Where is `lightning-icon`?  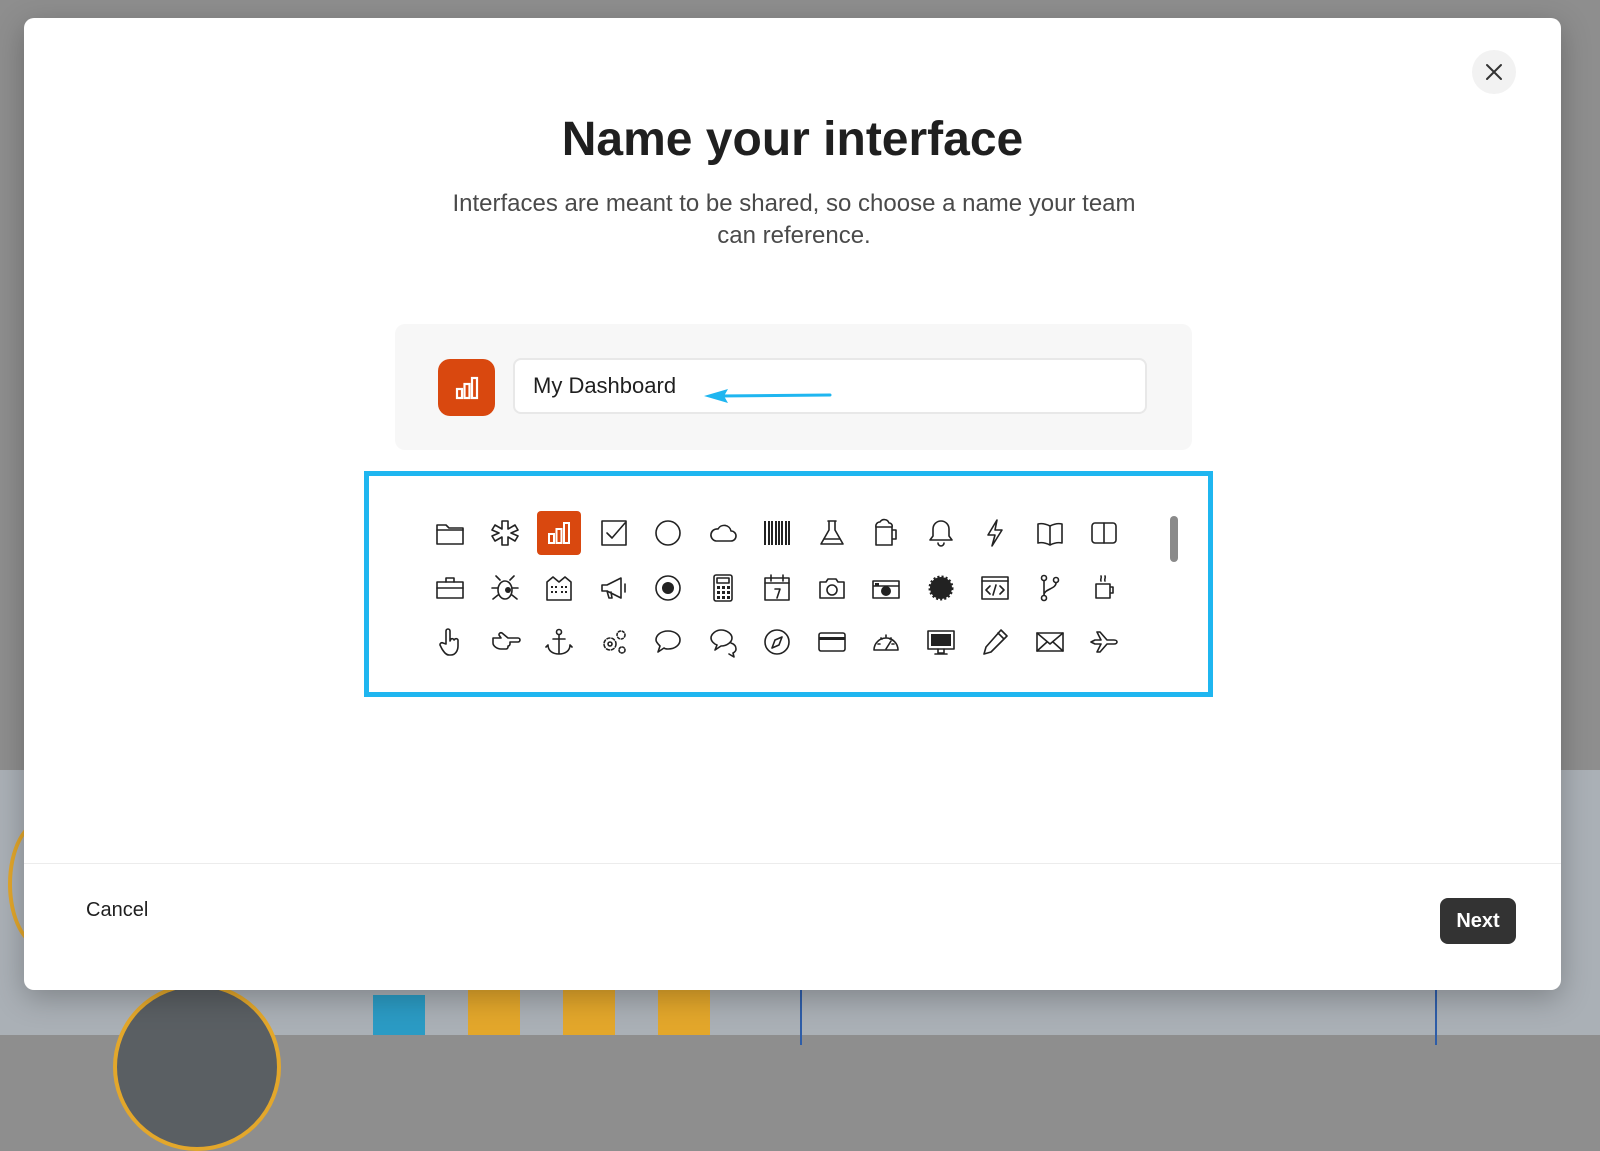
lightning-icon is located at coordinates (995, 533).